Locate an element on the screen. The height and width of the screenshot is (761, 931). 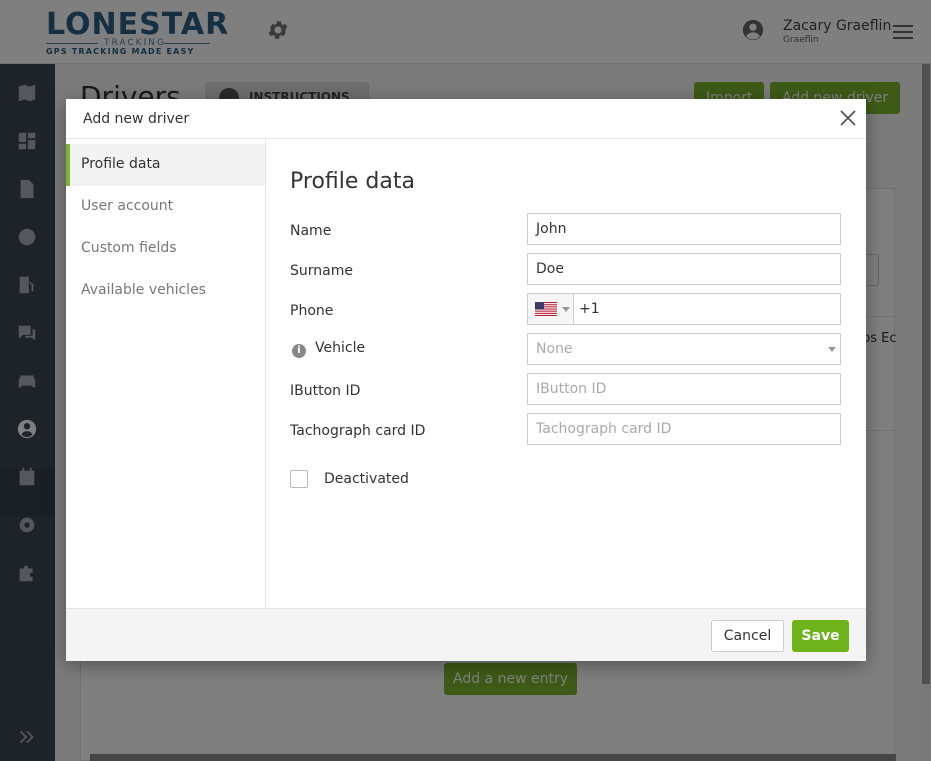
surname-label: Surname is located at coordinates (321, 271).